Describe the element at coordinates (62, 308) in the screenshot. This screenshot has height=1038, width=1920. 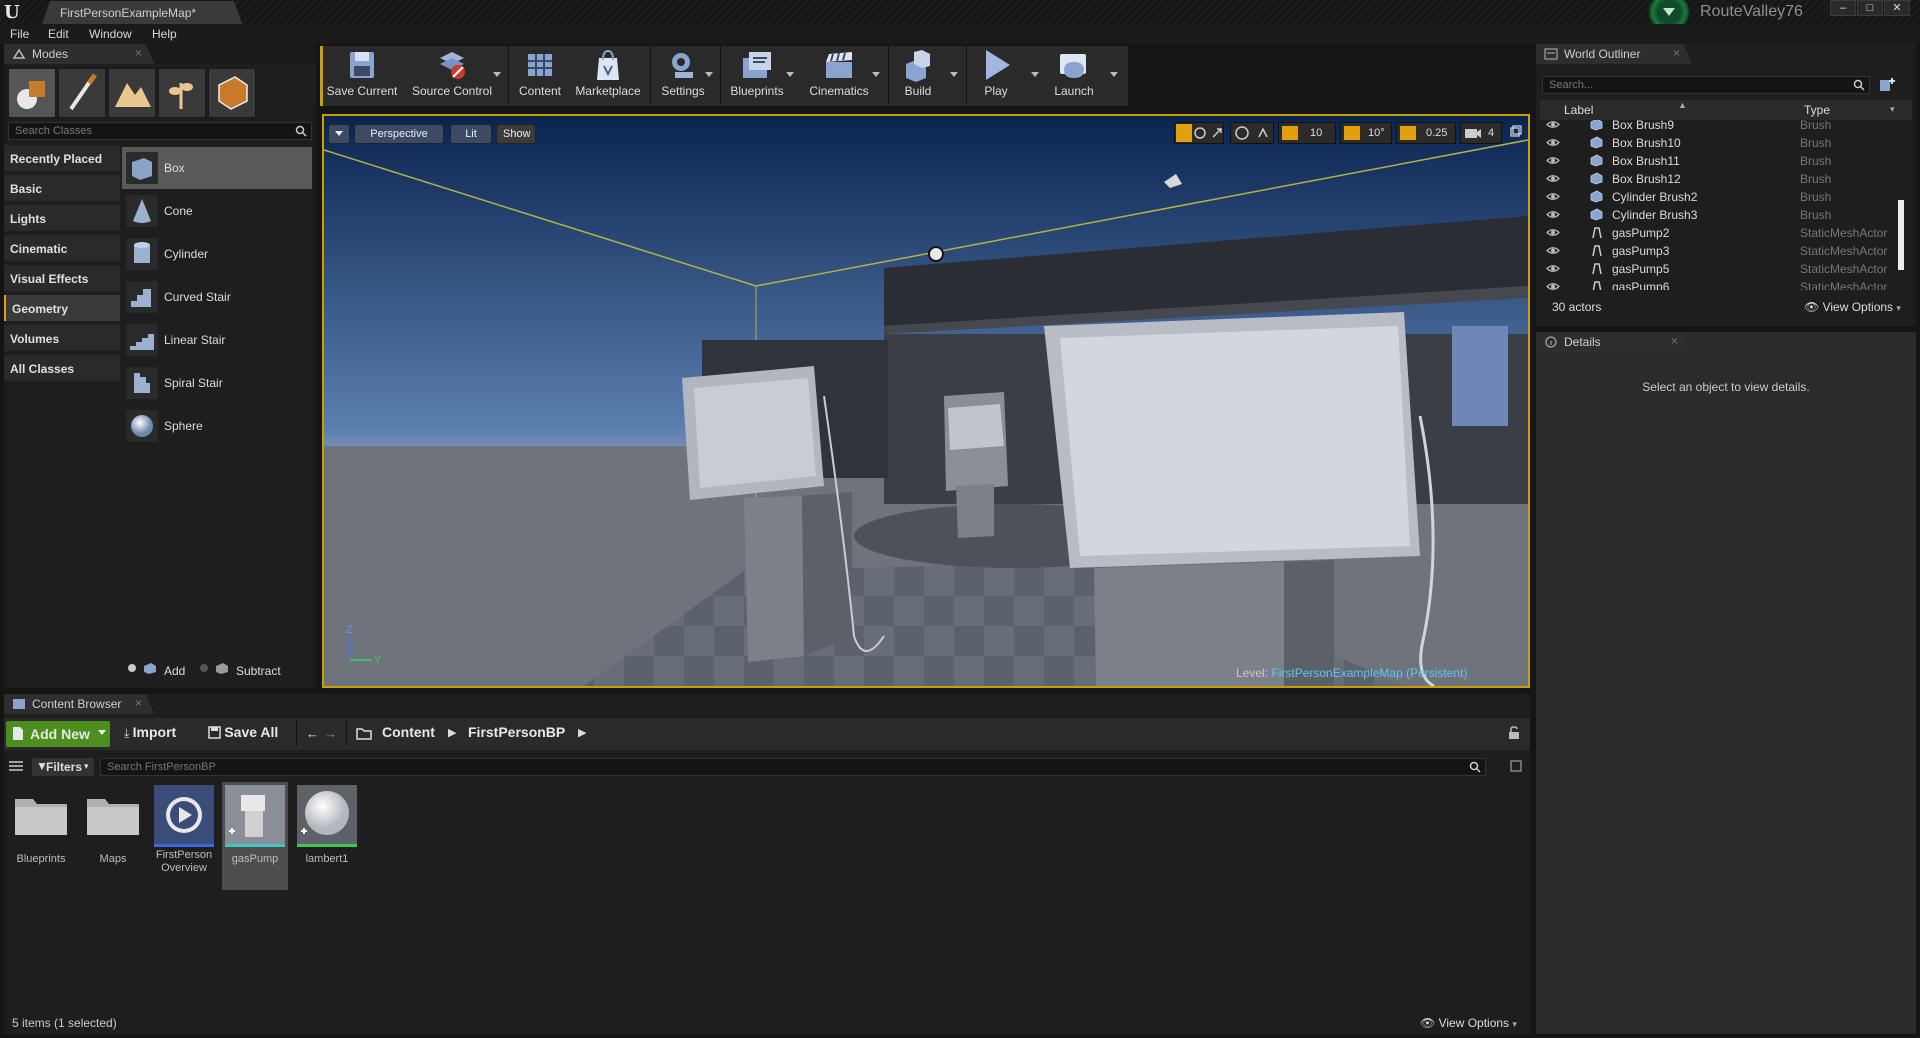
I see `category-geometry: Geometry` at that location.